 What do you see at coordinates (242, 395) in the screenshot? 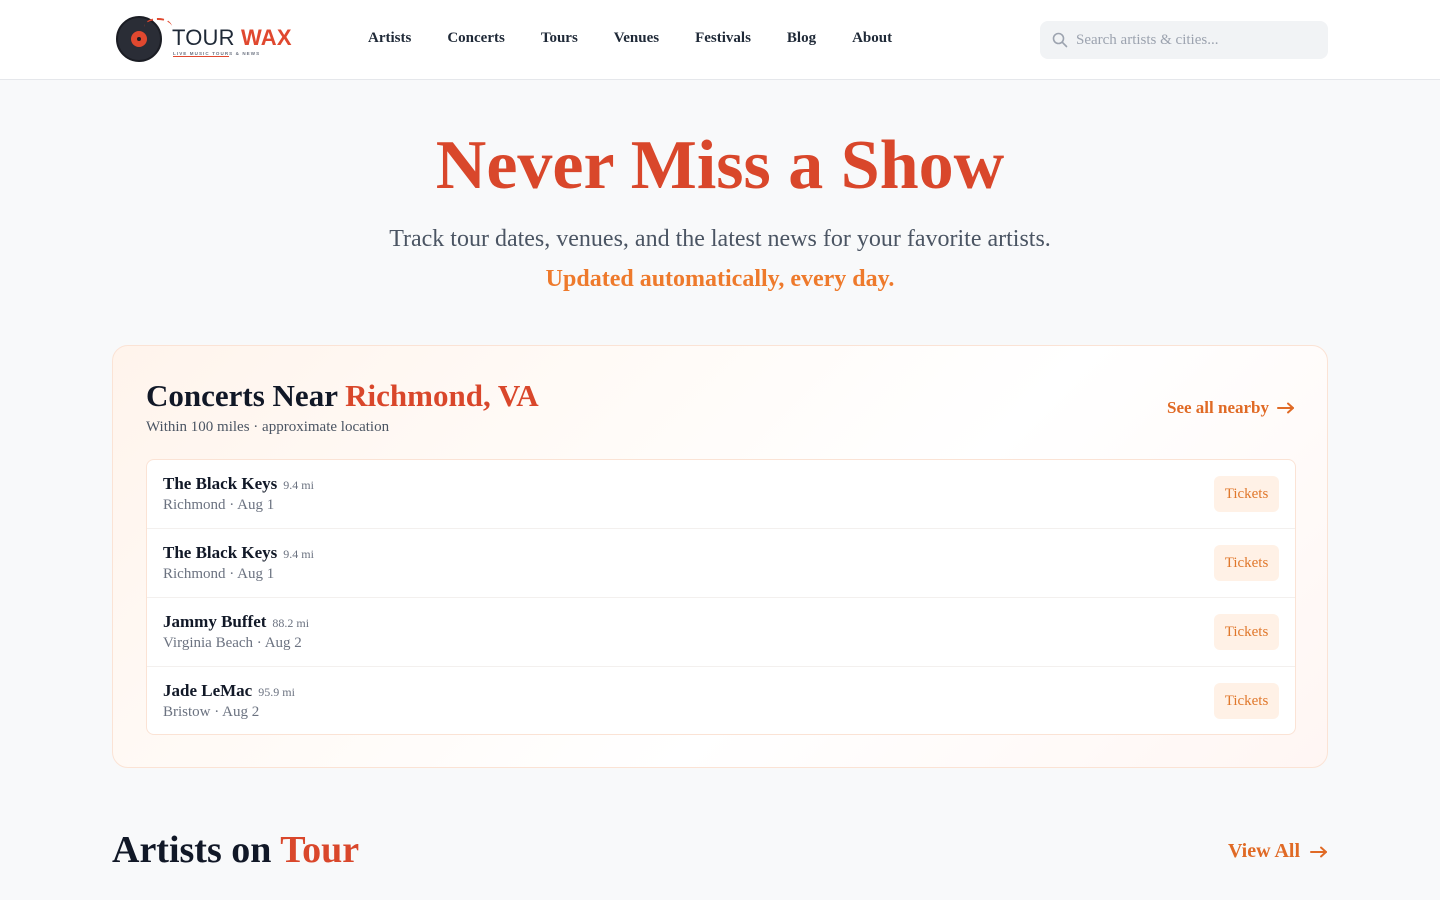
I see `nearby-title-prefix: Concerts Near` at bounding box center [242, 395].